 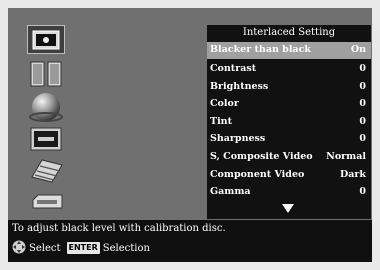 I want to click on enter-key-badge: ENTER, so click(x=83, y=248).